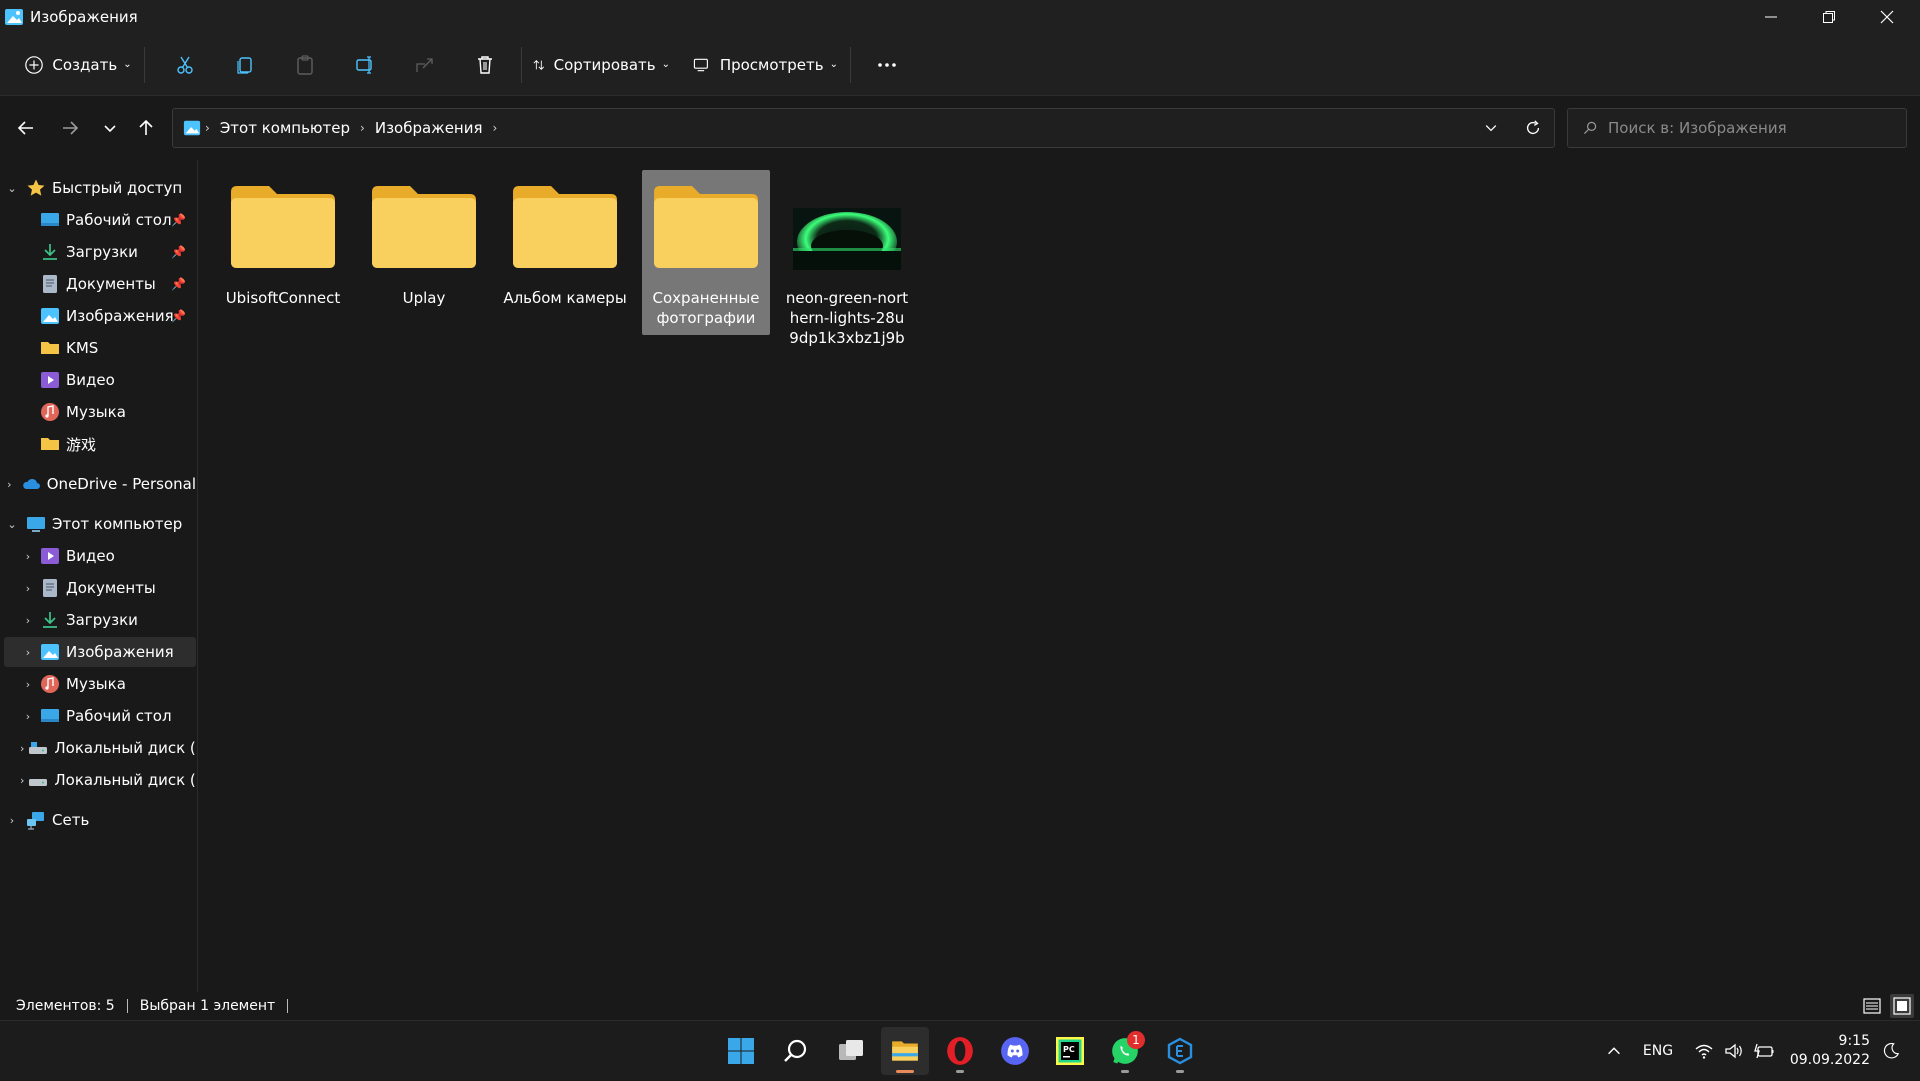  What do you see at coordinates (1764, 1051) in the screenshot?
I see `battery-status` at bounding box center [1764, 1051].